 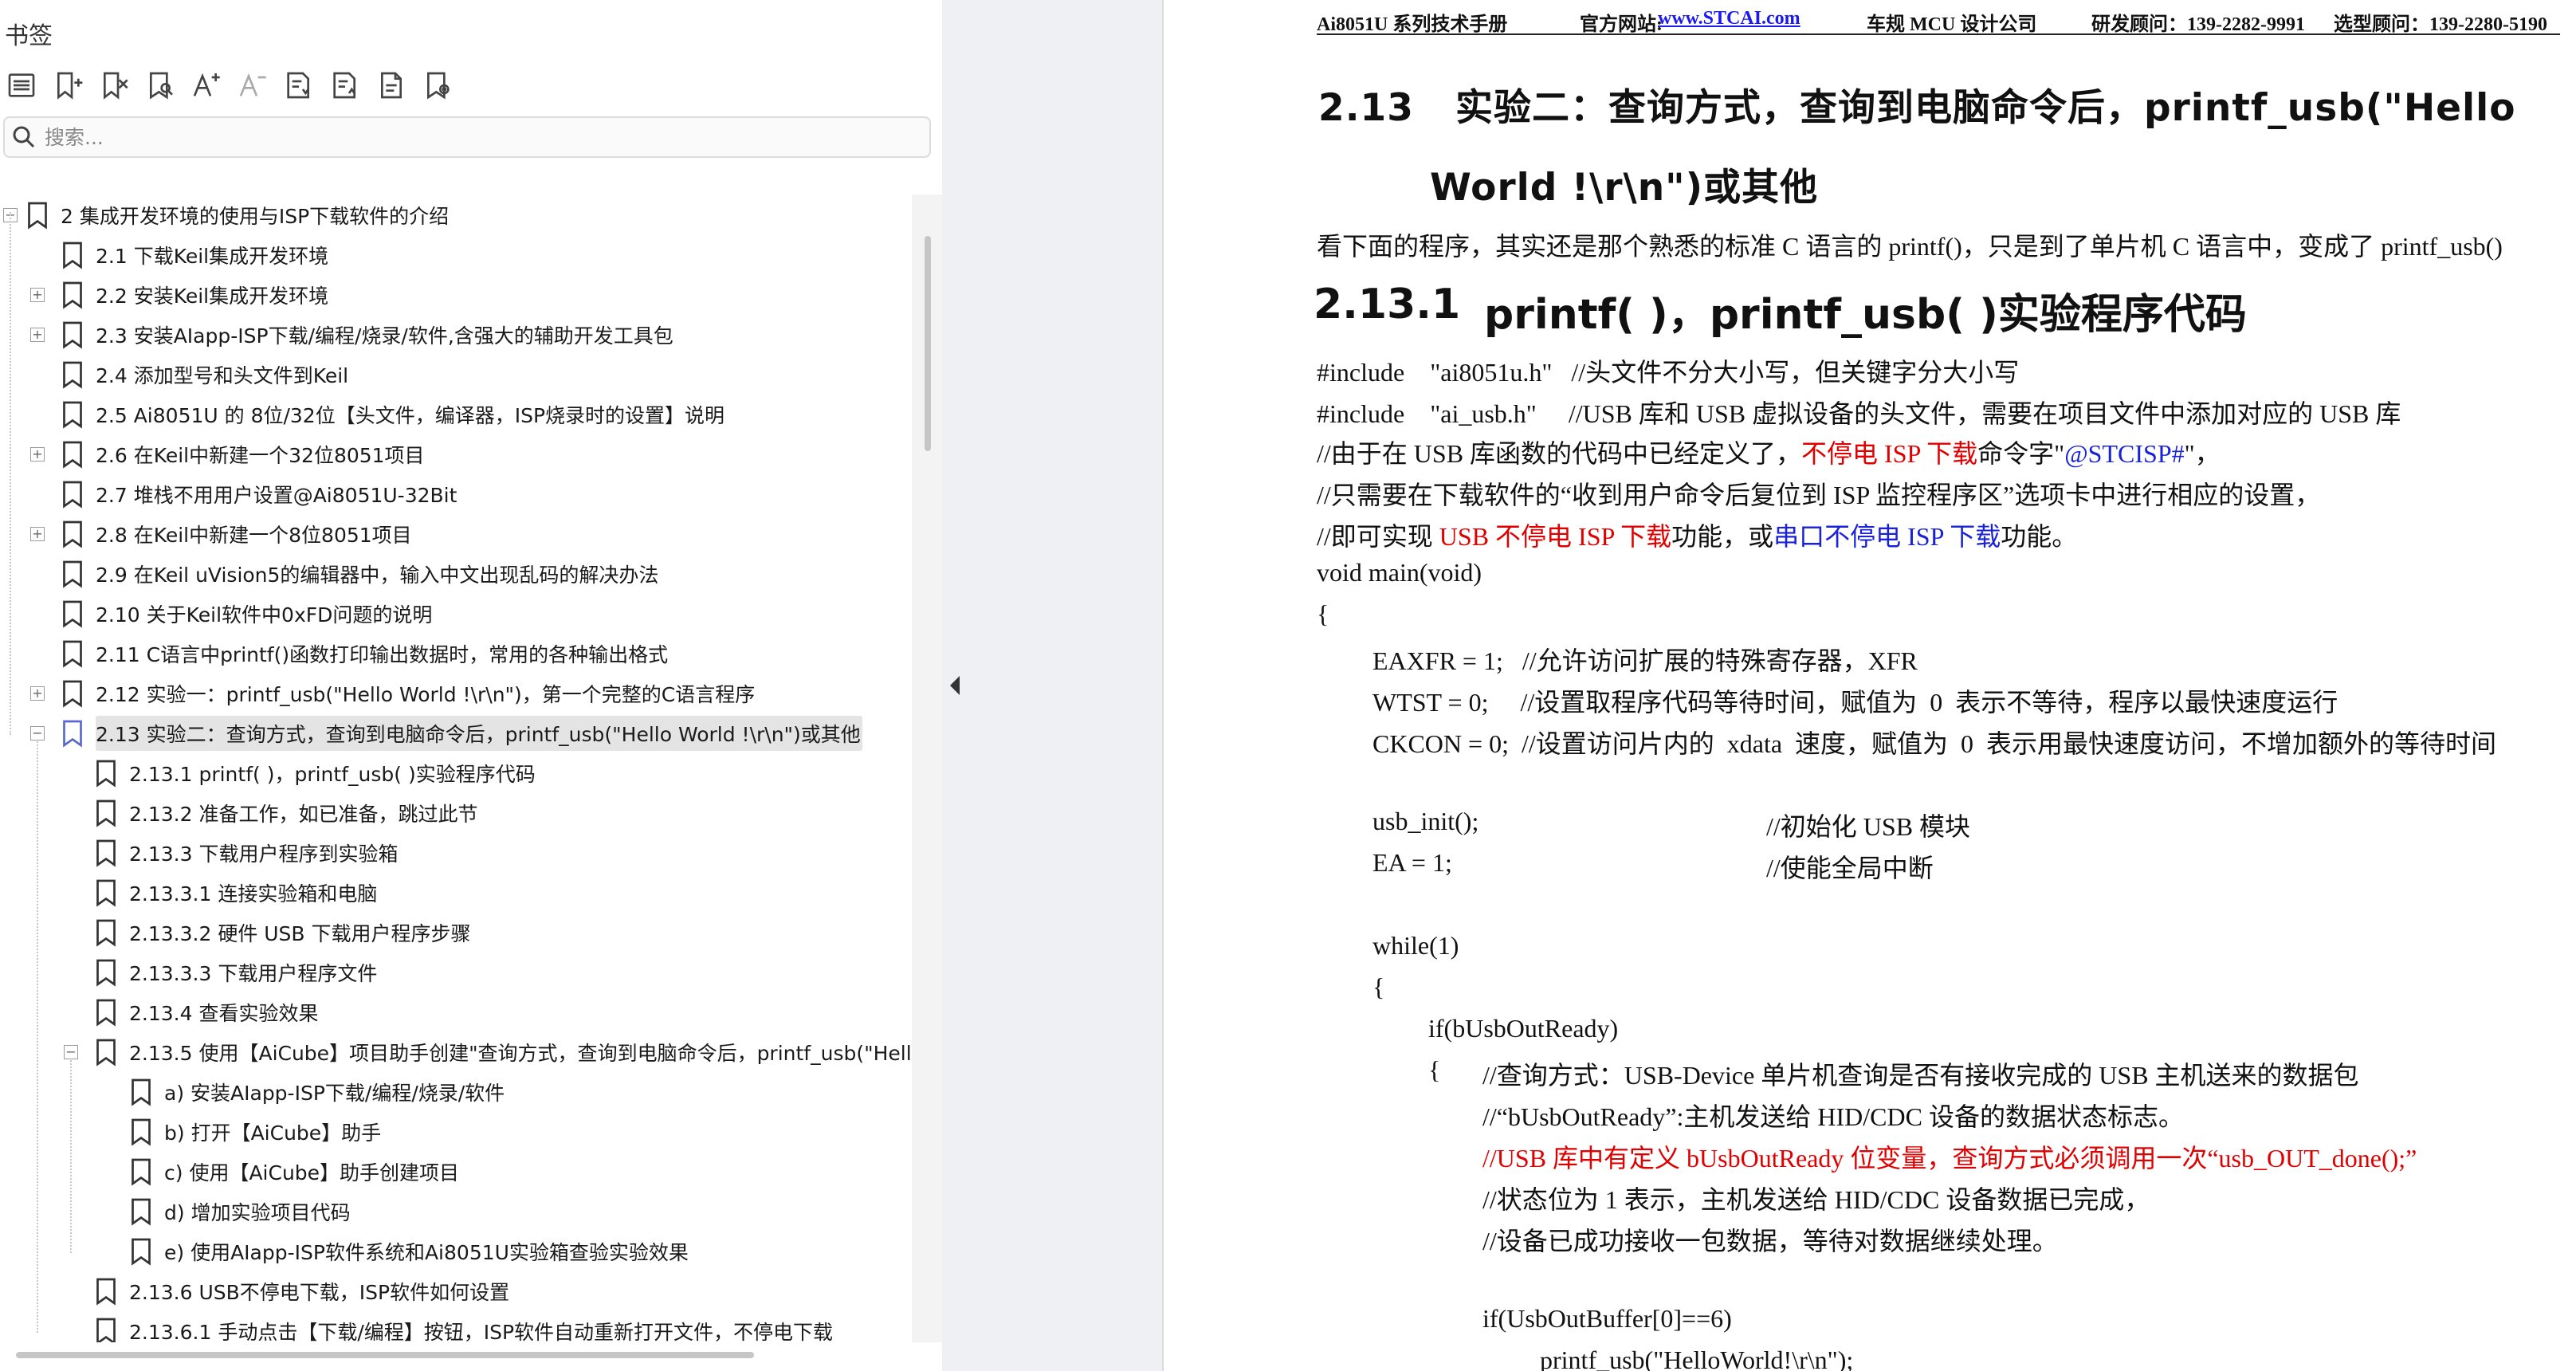 I want to click on bookmark-item: 2.13.2 准备工作，如已准备，跳过此节, so click(x=285, y=813).